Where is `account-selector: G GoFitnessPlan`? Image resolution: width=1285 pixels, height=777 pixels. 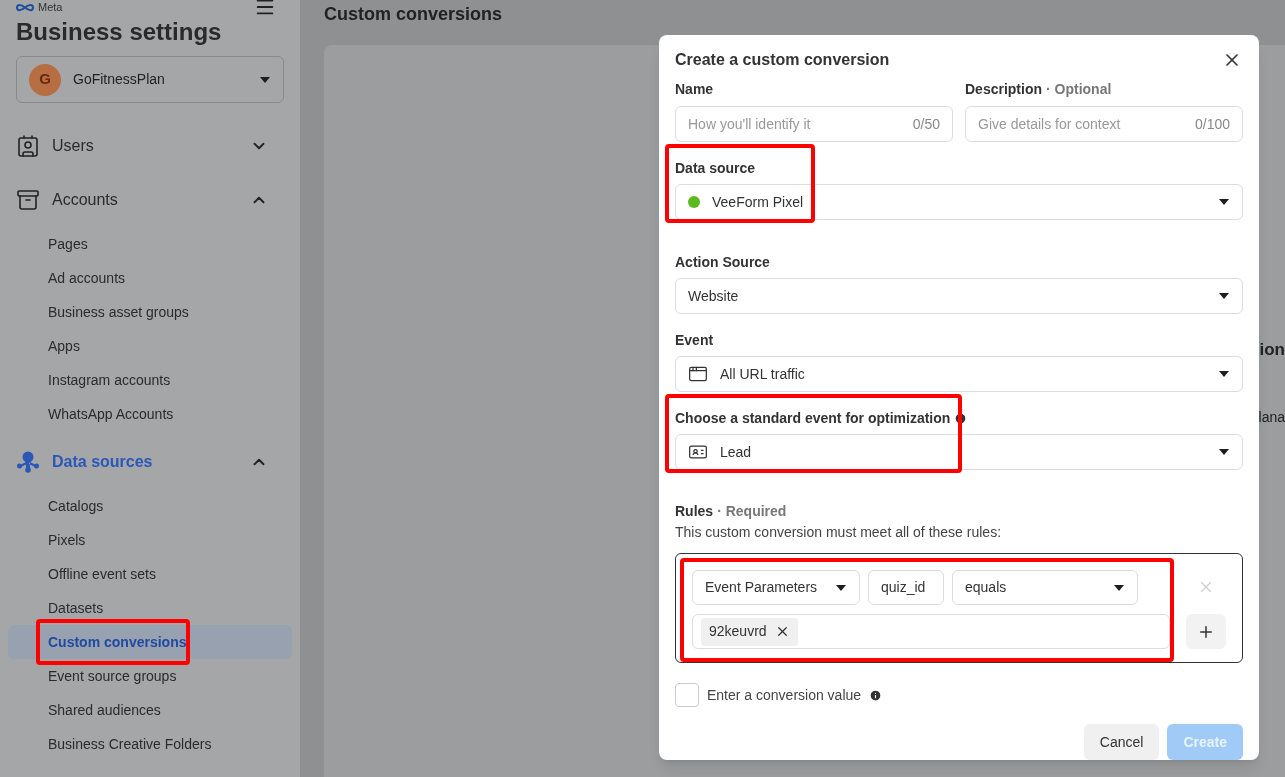
account-selector: G GoFitnessPlan is located at coordinates (150, 79).